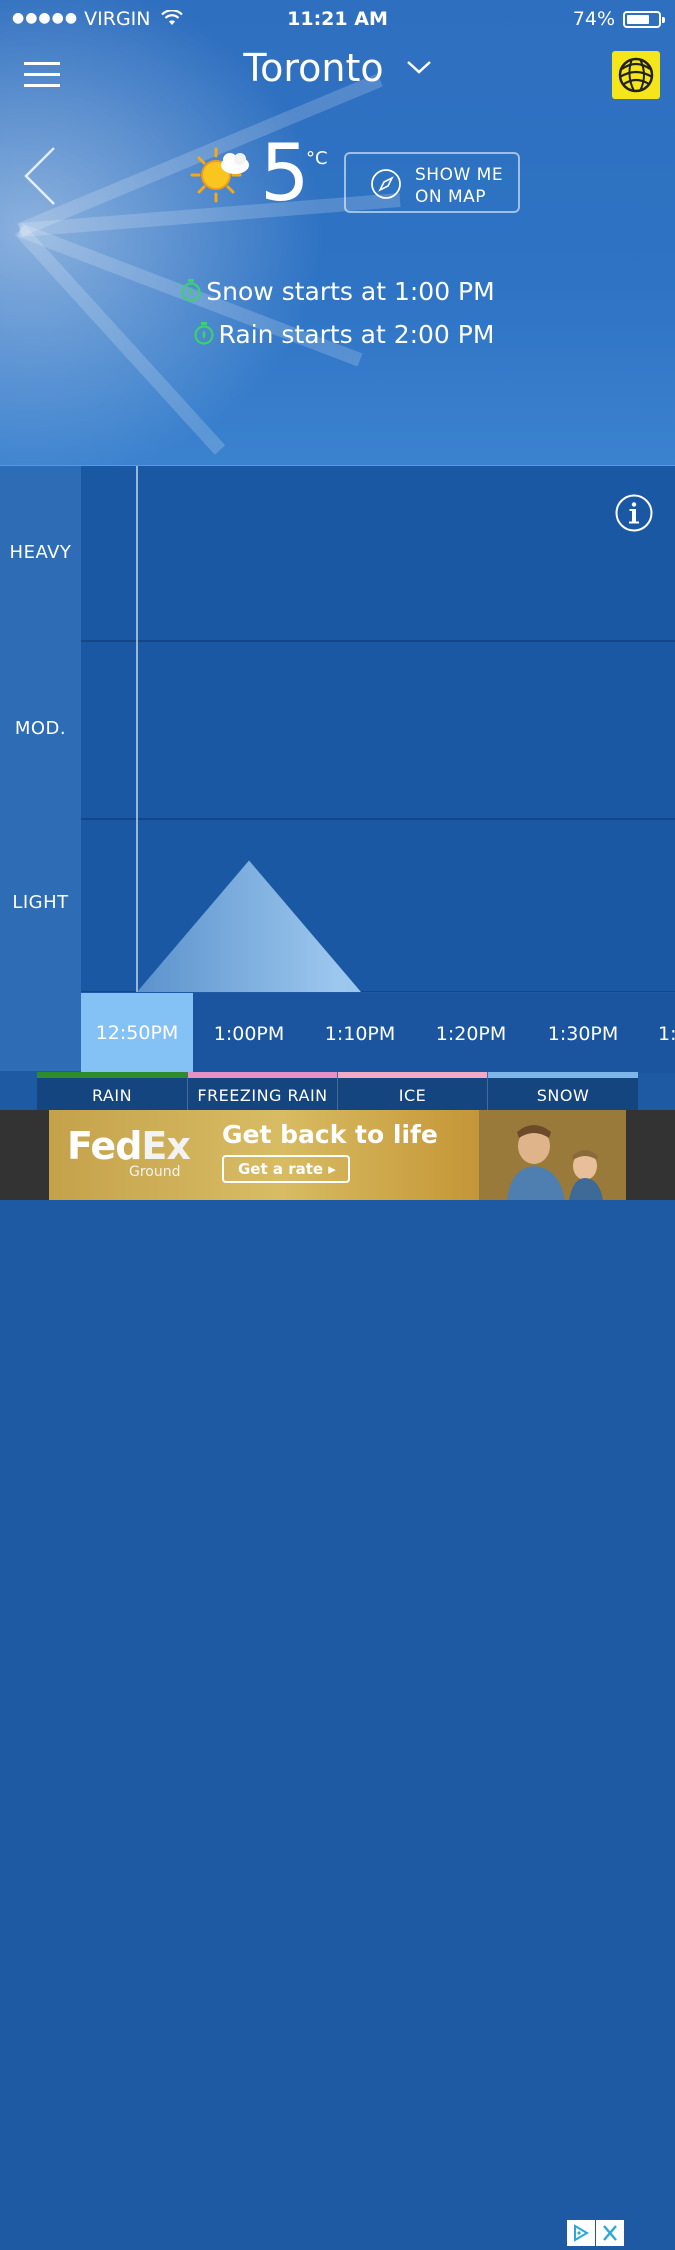 The height and width of the screenshot is (2250, 675). I want to click on fedex-logo: FedEx, so click(129, 1146).